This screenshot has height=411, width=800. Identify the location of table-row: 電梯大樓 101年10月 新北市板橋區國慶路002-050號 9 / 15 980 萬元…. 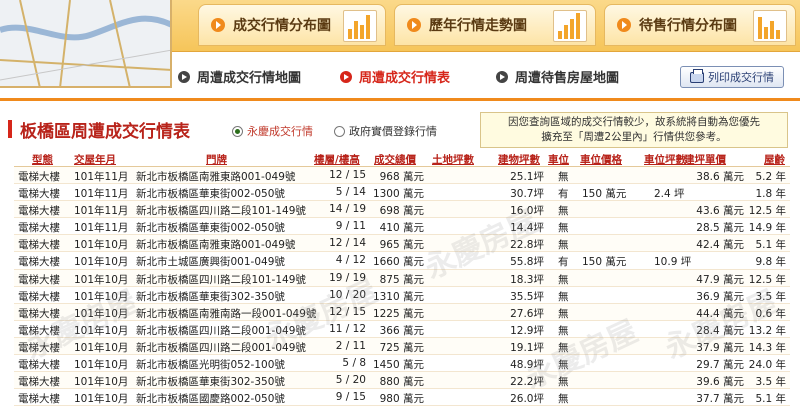
(402, 398).